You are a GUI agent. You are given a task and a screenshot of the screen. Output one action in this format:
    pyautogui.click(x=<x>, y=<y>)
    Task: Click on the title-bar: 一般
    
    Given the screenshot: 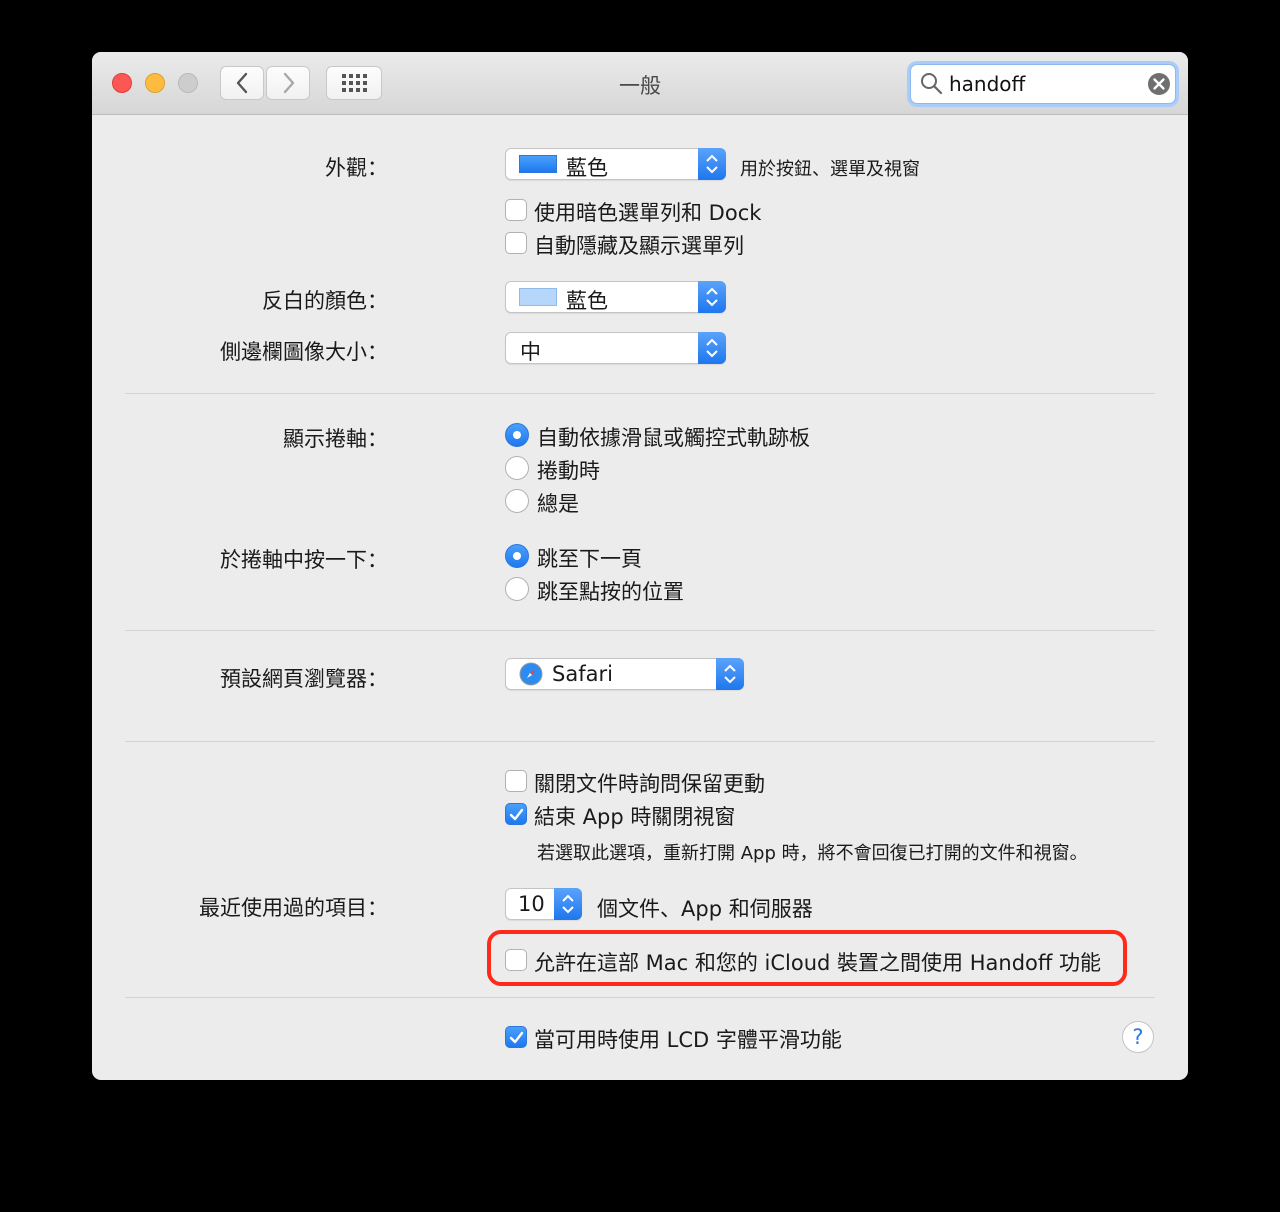 What is the action you would take?
    pyautogui.click(x=640, y=83)
    